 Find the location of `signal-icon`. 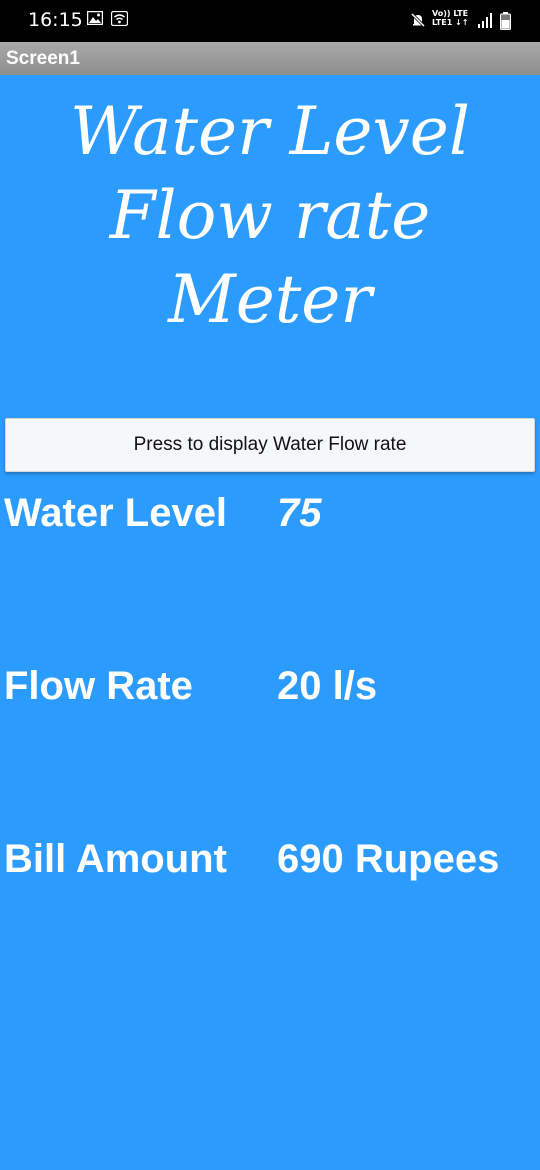

signal-icon is located at coordinates (485, 23).